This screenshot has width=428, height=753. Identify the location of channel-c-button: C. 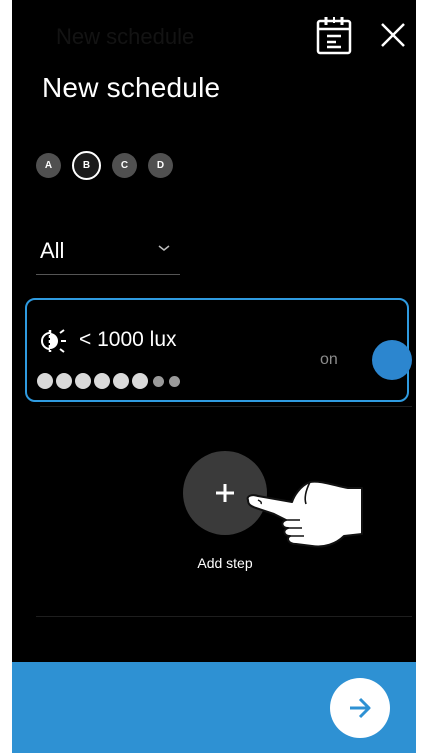
(124, 165).